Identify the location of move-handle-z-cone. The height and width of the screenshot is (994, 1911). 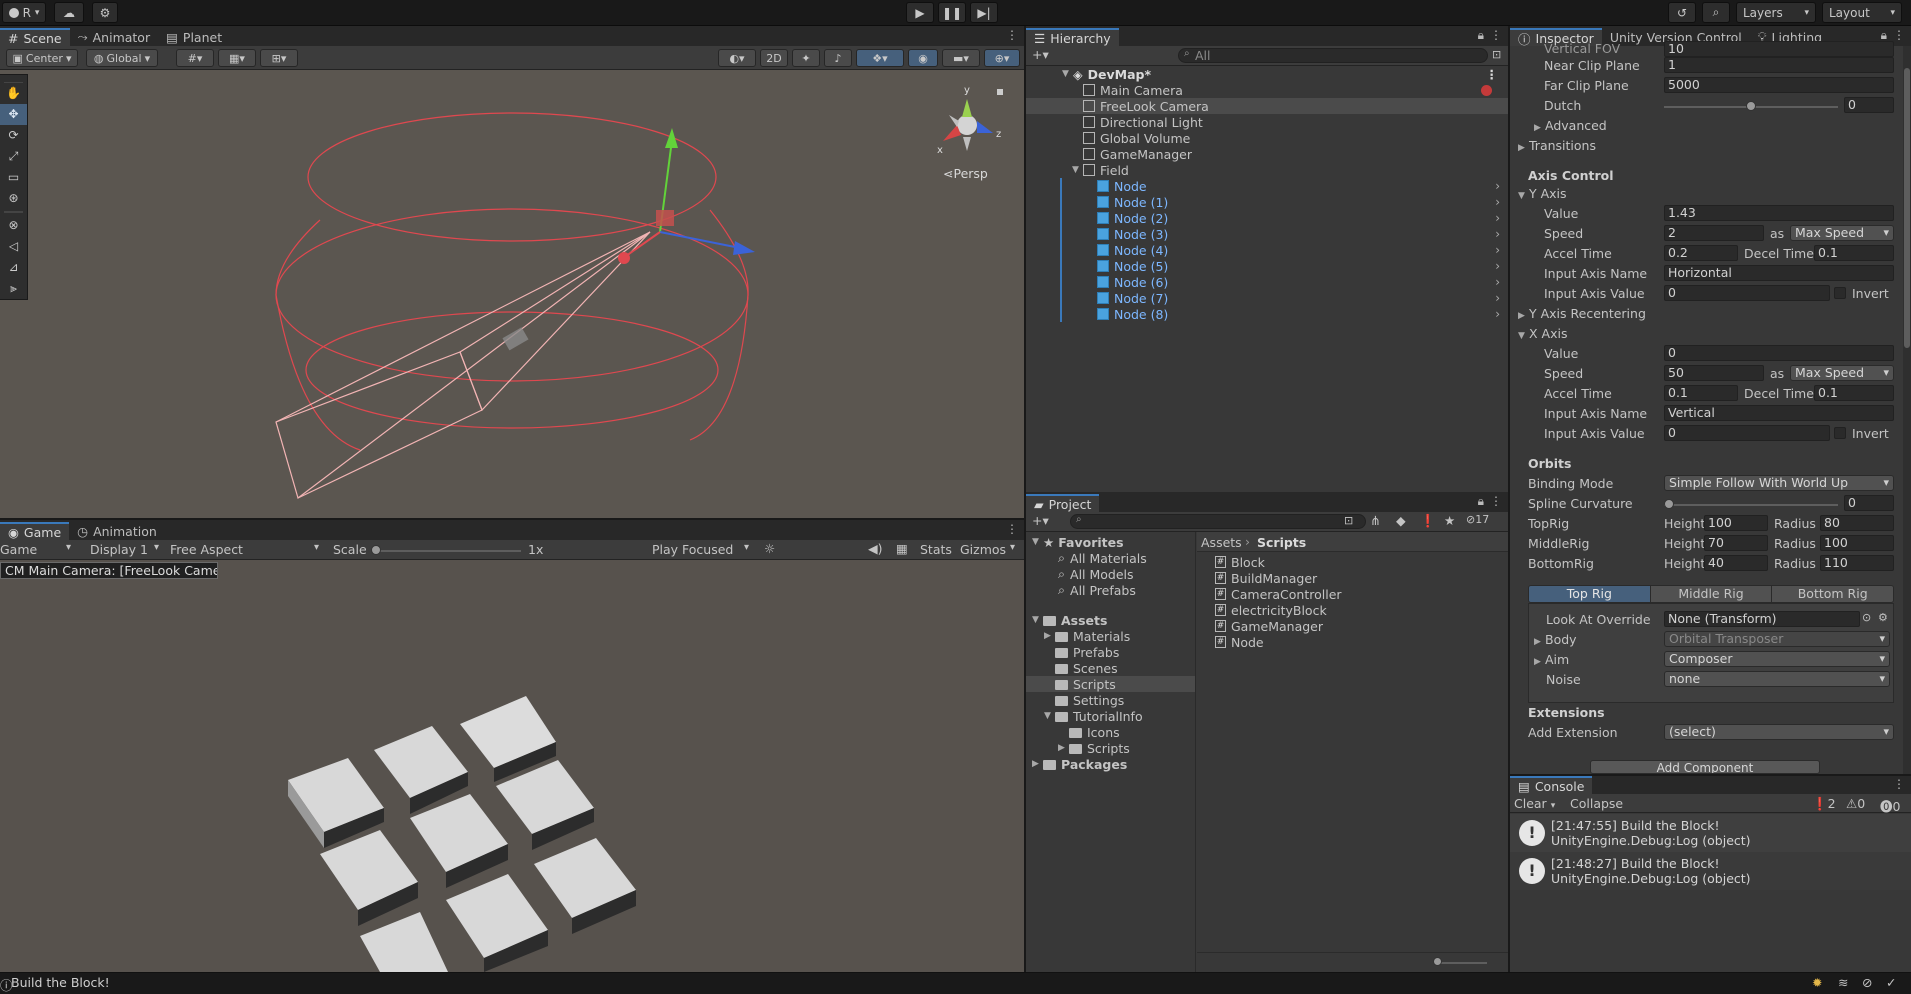
(744, 248).